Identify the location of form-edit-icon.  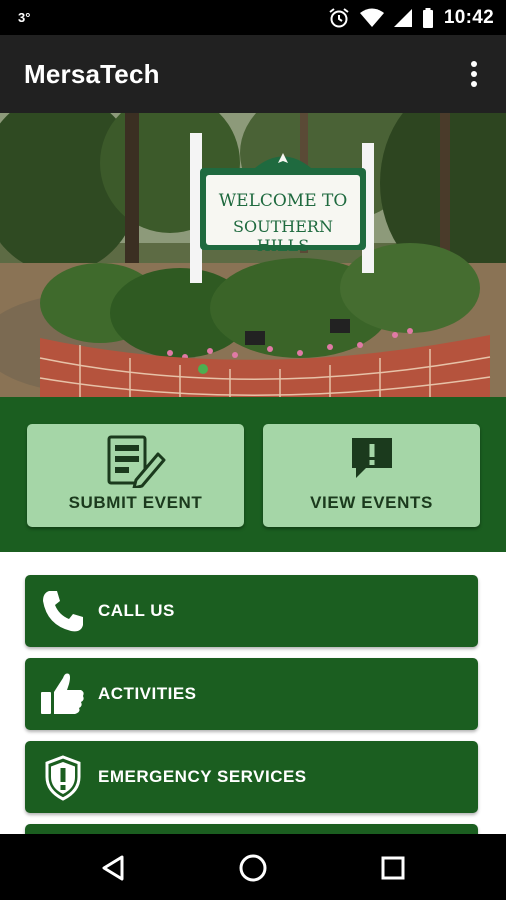
(136, 463).